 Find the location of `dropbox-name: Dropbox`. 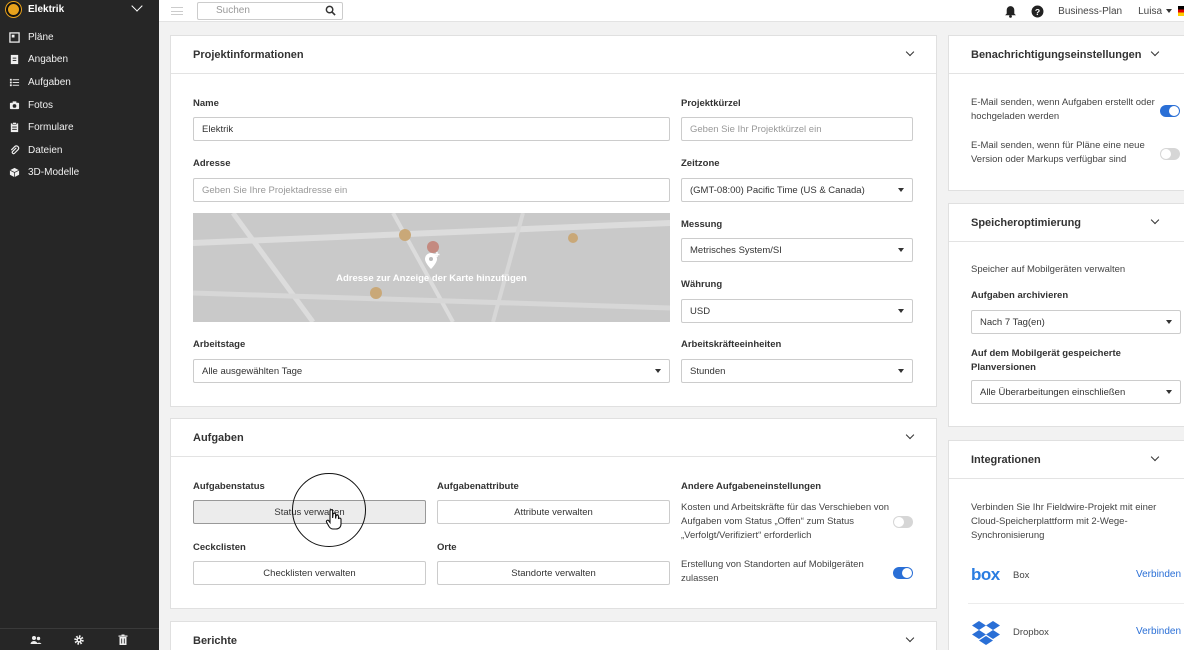

dropbox-name: Dropbox is located at coordinates (1031, 632).